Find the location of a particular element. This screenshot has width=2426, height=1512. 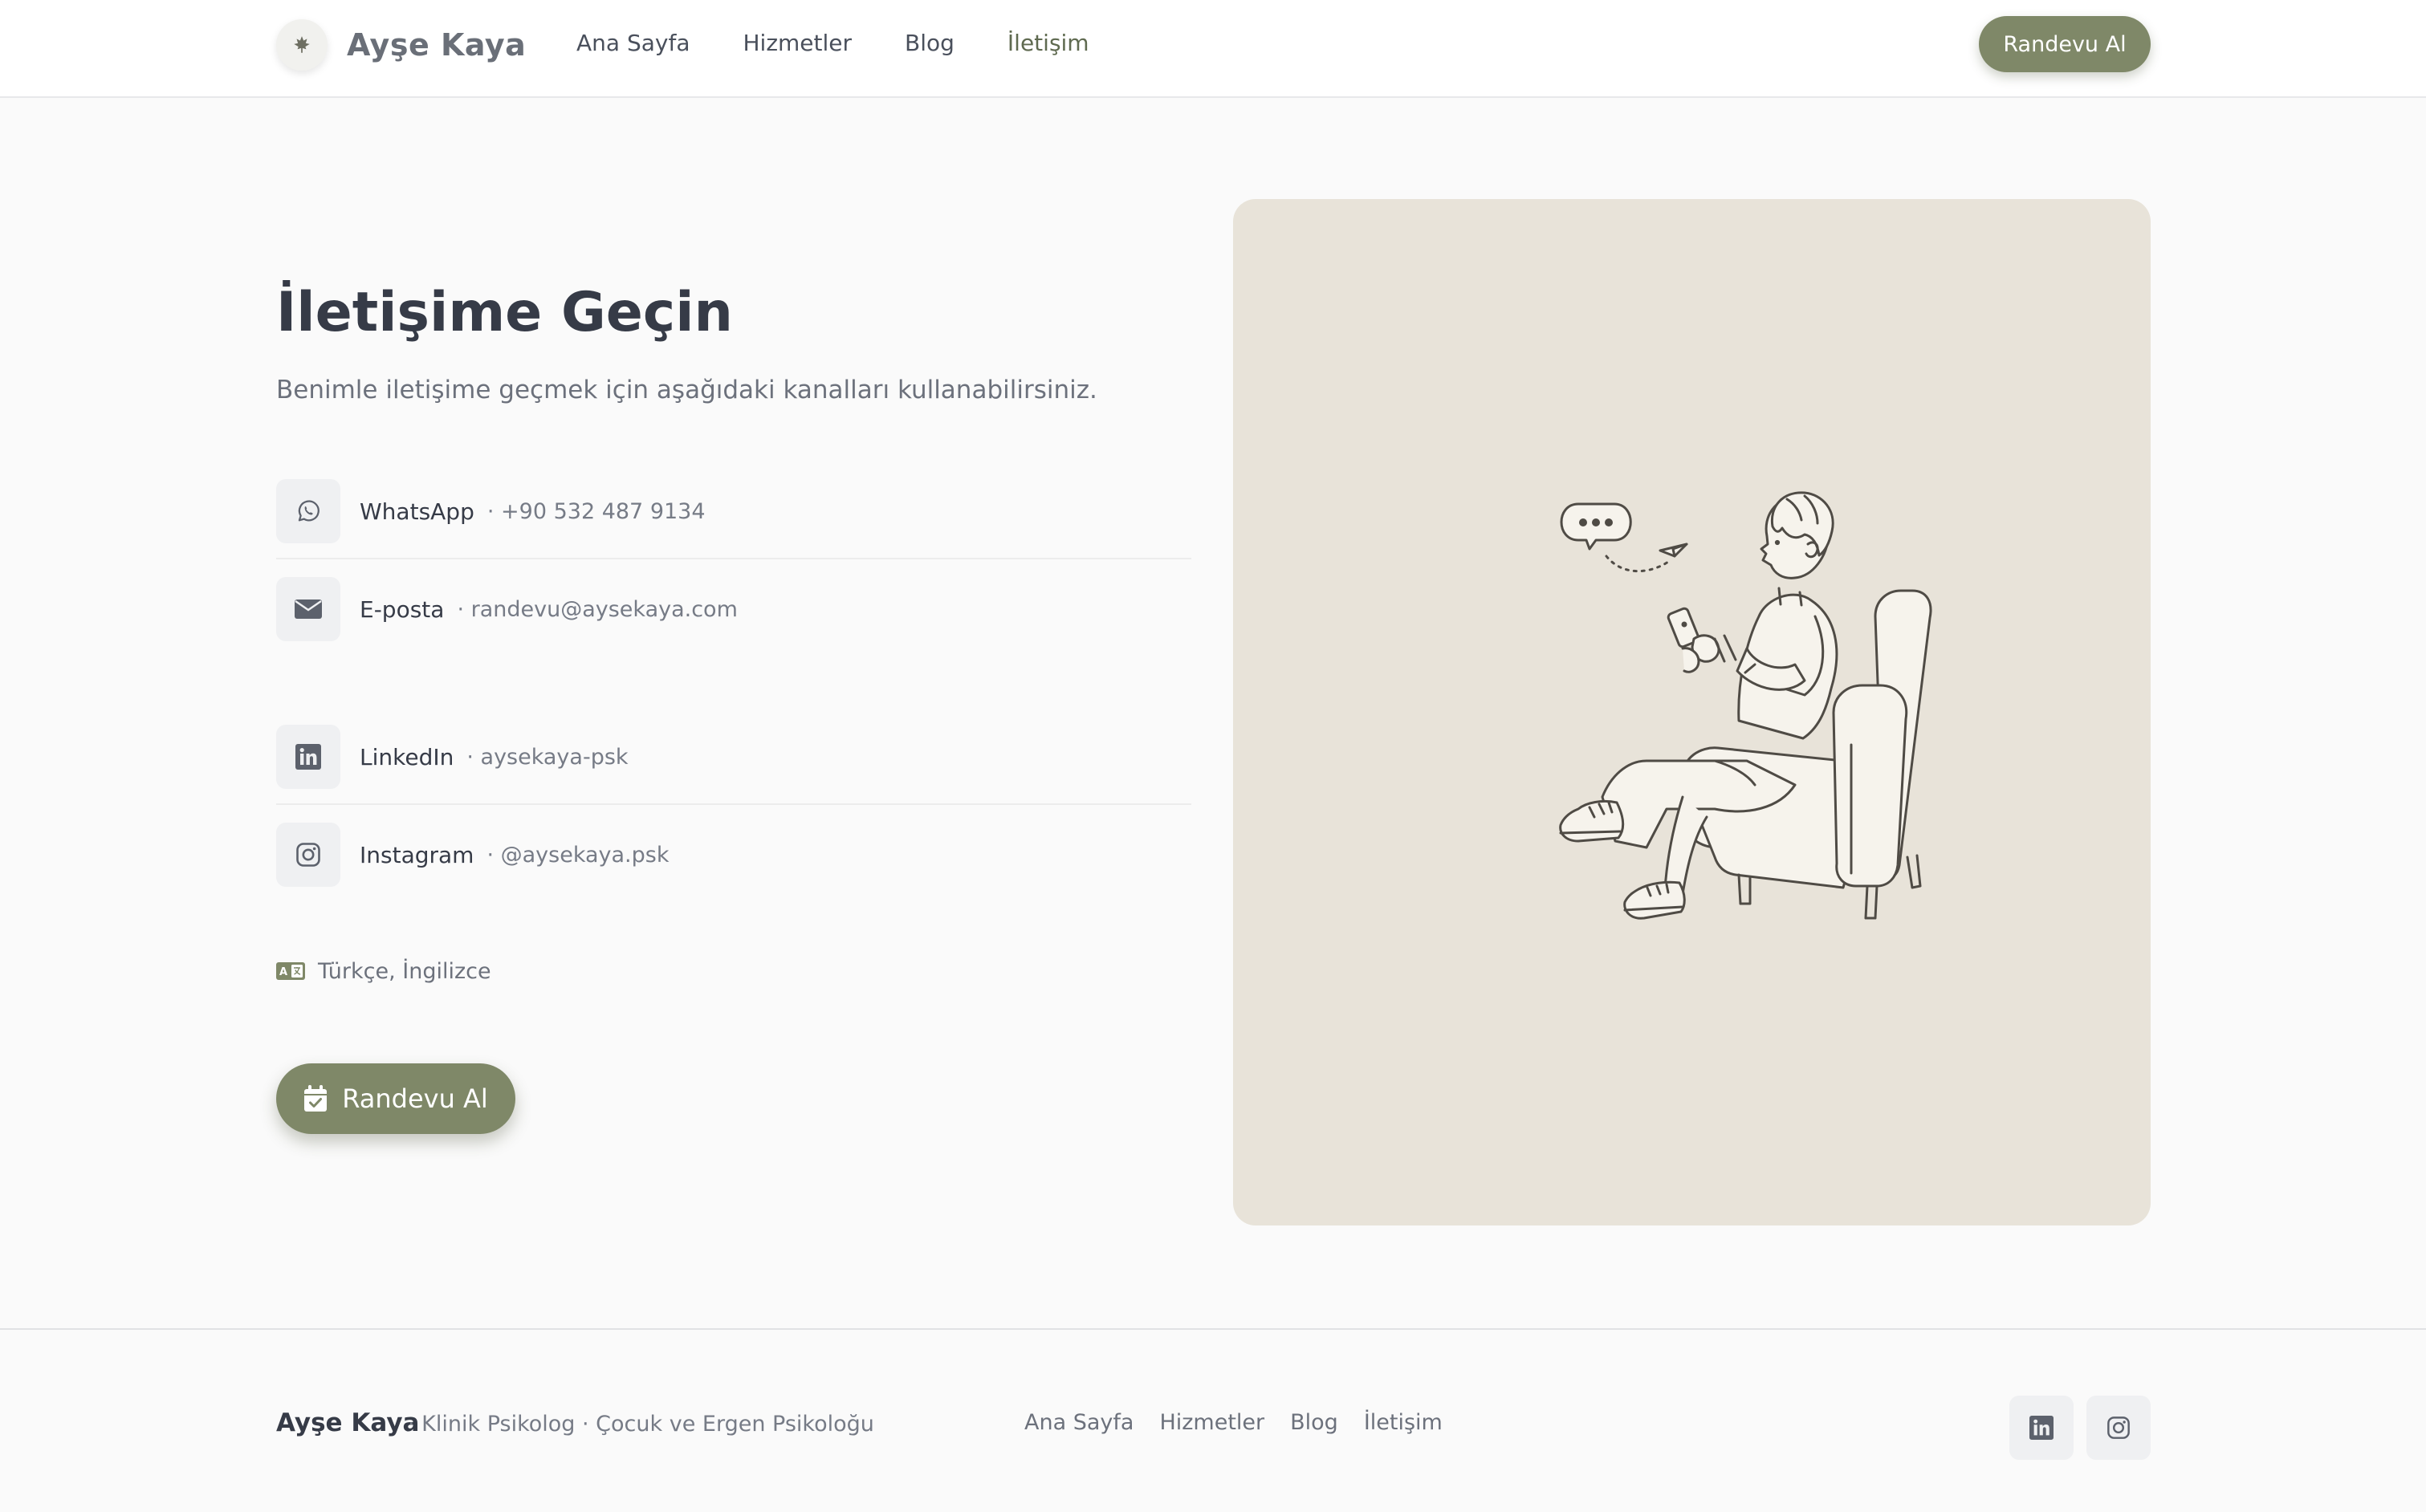

nav-item-blog: Blog is located at coordinates (930, 43).